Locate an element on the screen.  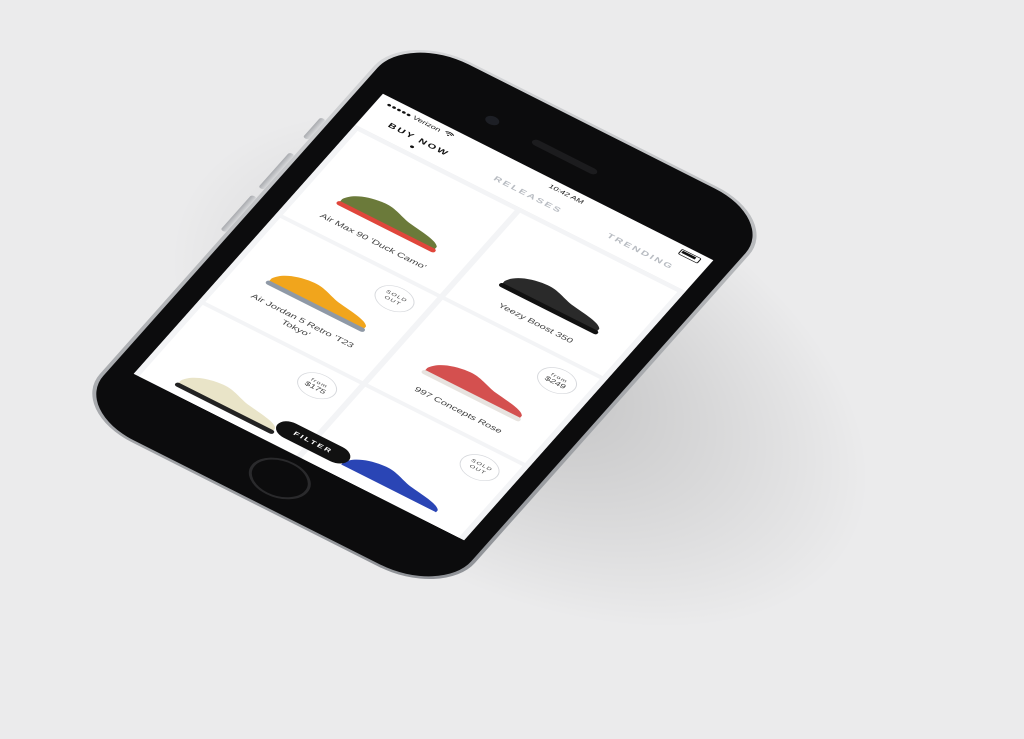
wifi-icon is located at coordinates (448, 135).